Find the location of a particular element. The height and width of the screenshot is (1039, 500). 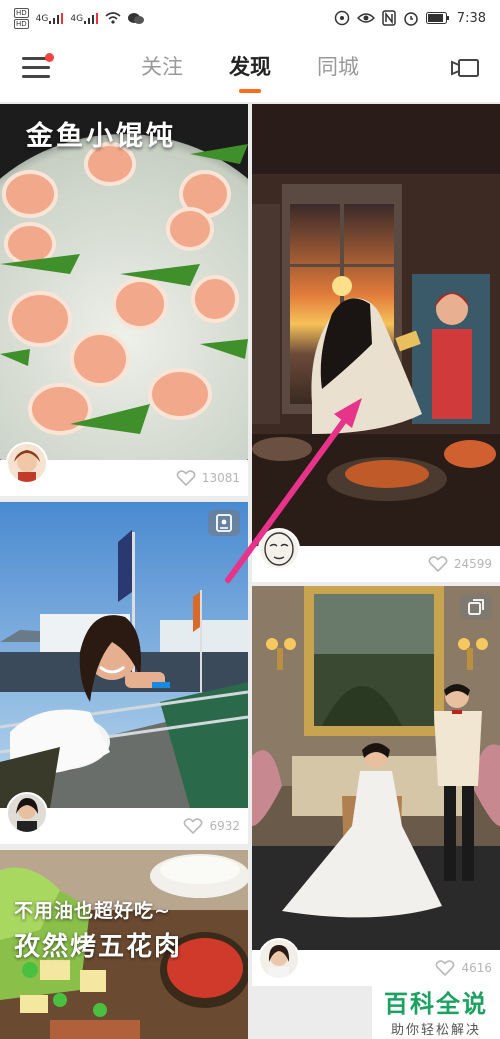

eye-comfort-icon is located at coordinates (342, 18).